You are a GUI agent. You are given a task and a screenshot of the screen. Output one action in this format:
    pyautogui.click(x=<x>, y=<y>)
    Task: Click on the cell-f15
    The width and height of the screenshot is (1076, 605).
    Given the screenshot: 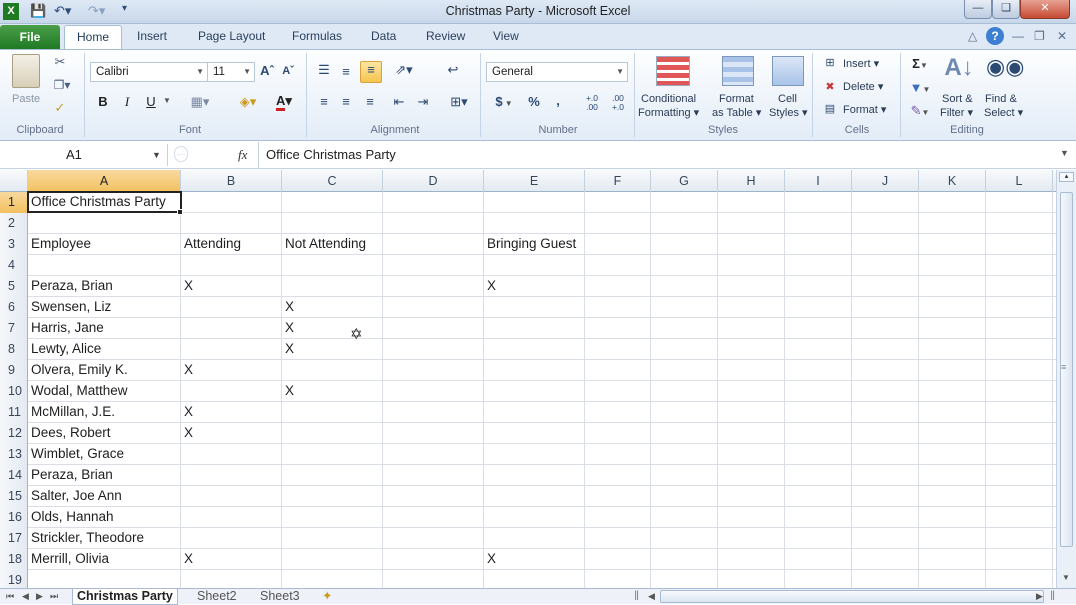 What is the action you would take?
    pyautogui.click(x=618, y=496)
    